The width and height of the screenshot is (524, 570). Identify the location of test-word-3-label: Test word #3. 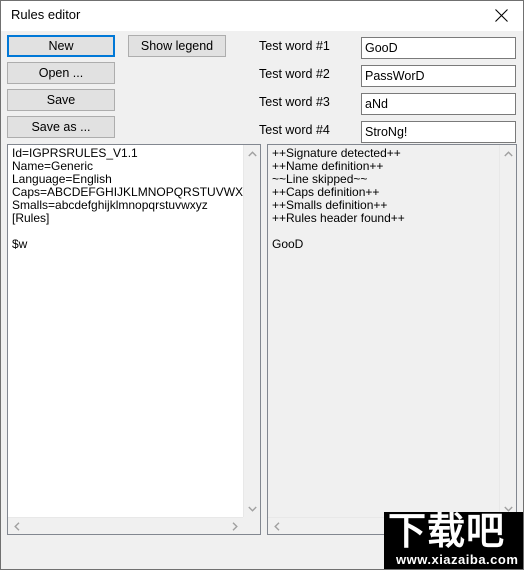
(294, 102).